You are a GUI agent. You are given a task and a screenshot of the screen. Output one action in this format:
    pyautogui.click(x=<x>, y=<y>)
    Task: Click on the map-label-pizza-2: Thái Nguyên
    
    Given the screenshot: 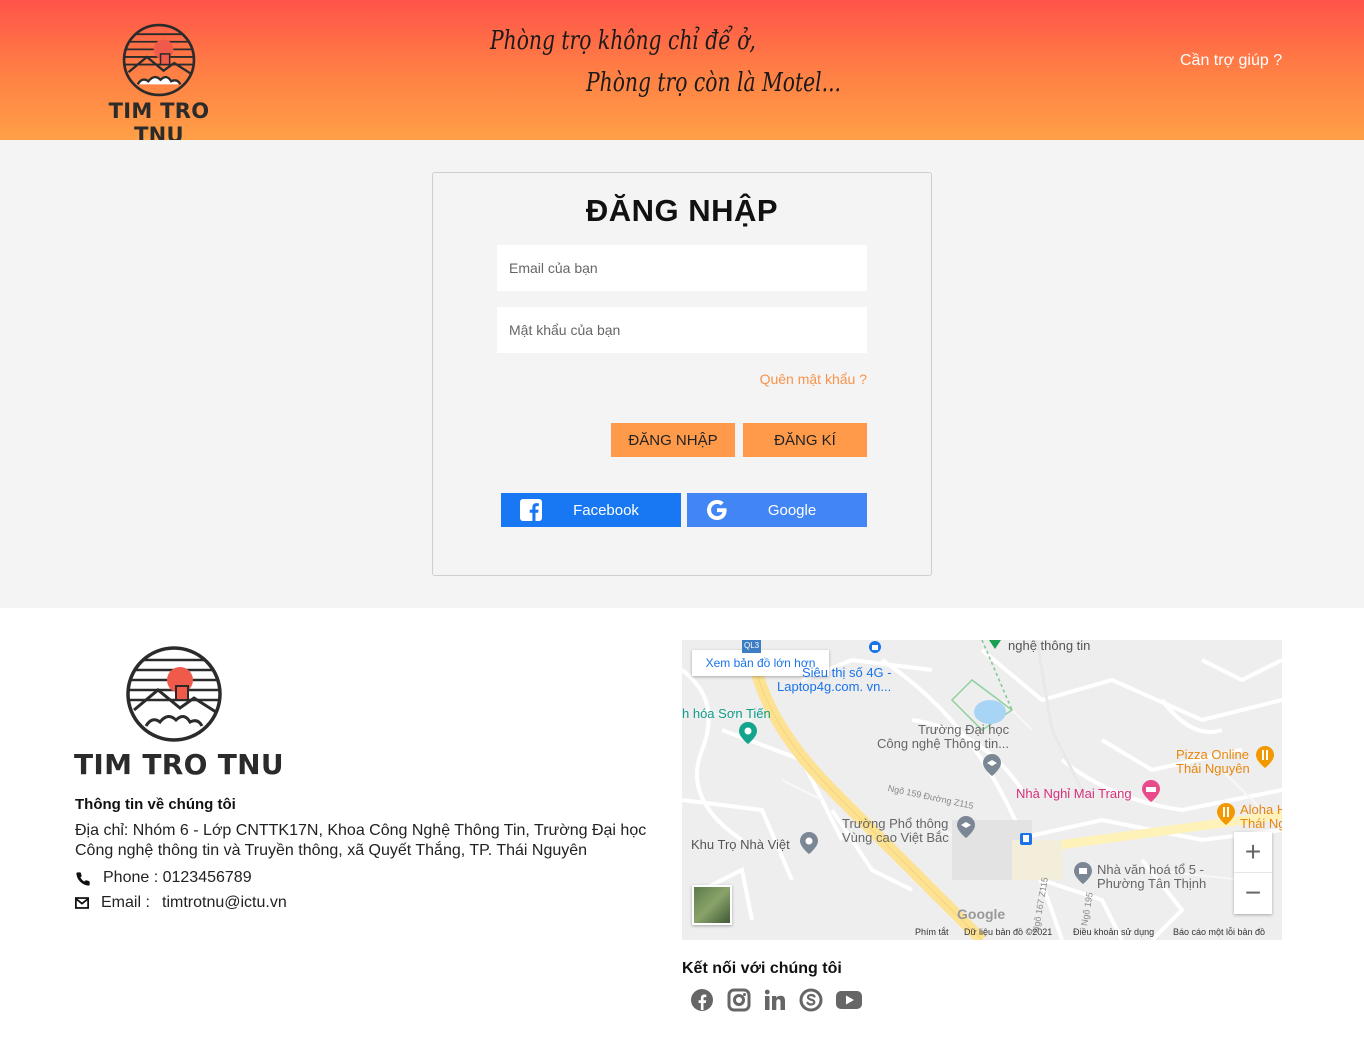 What is the action you would take?
    pyautogui.click(x=1213, y=768)
    